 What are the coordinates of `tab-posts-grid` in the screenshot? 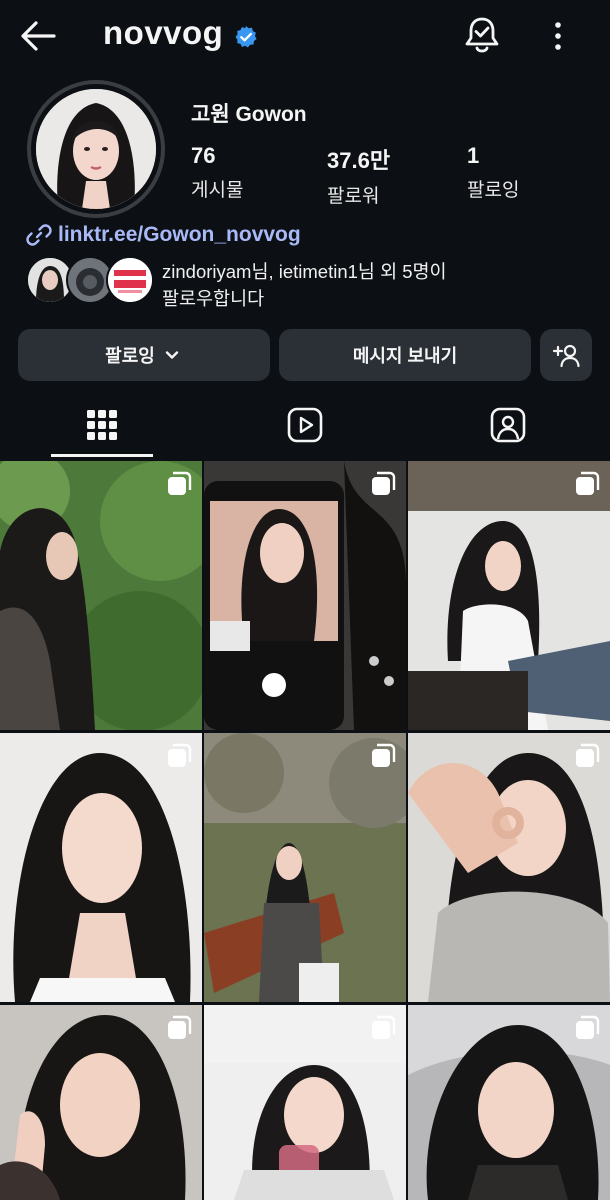 It's located at (101, 425).